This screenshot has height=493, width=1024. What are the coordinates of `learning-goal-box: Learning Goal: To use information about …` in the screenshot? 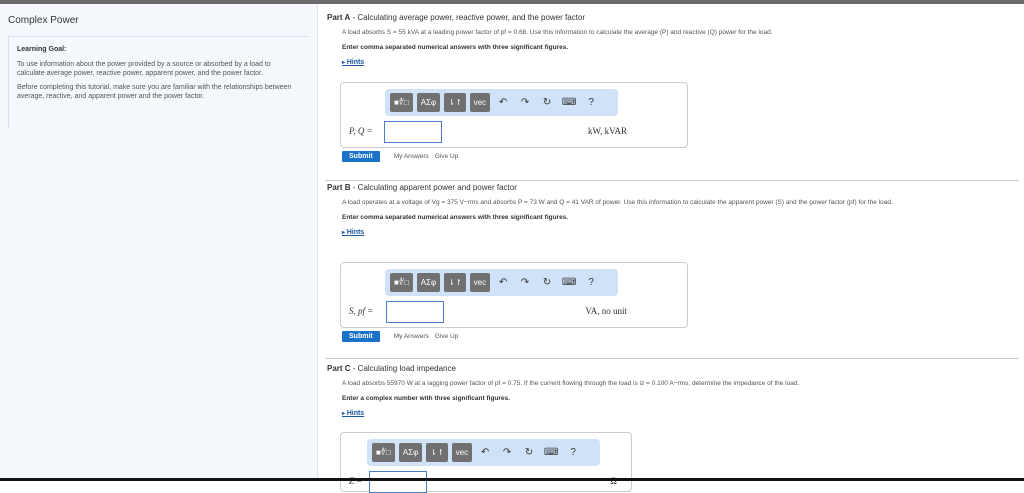 It's located at (158, 82).